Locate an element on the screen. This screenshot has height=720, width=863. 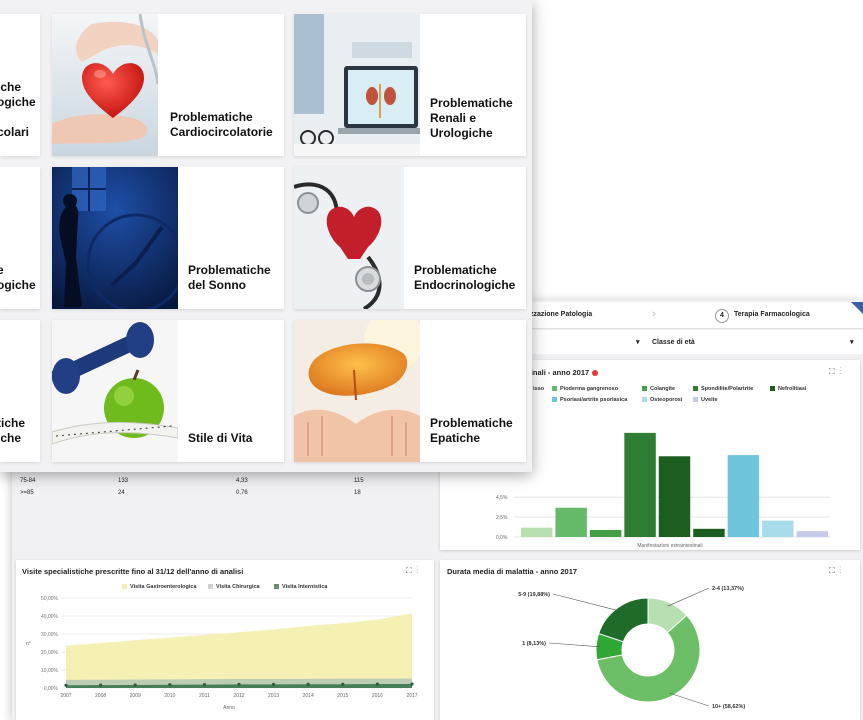
table-cell: 75-84 is located at coordinates (28, 481).